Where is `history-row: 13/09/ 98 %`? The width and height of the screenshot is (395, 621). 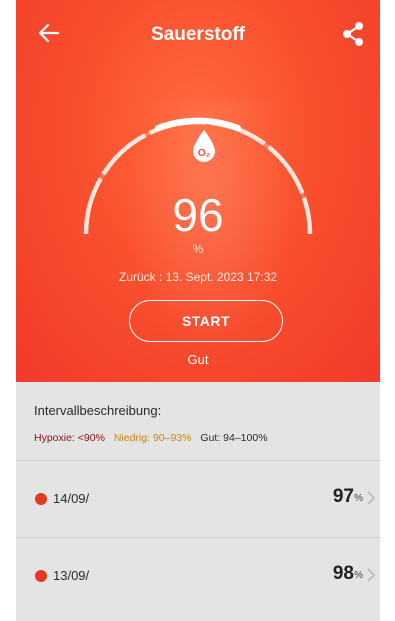
history-row: 13/09/ 98 % is located at coordinates (198, 576).